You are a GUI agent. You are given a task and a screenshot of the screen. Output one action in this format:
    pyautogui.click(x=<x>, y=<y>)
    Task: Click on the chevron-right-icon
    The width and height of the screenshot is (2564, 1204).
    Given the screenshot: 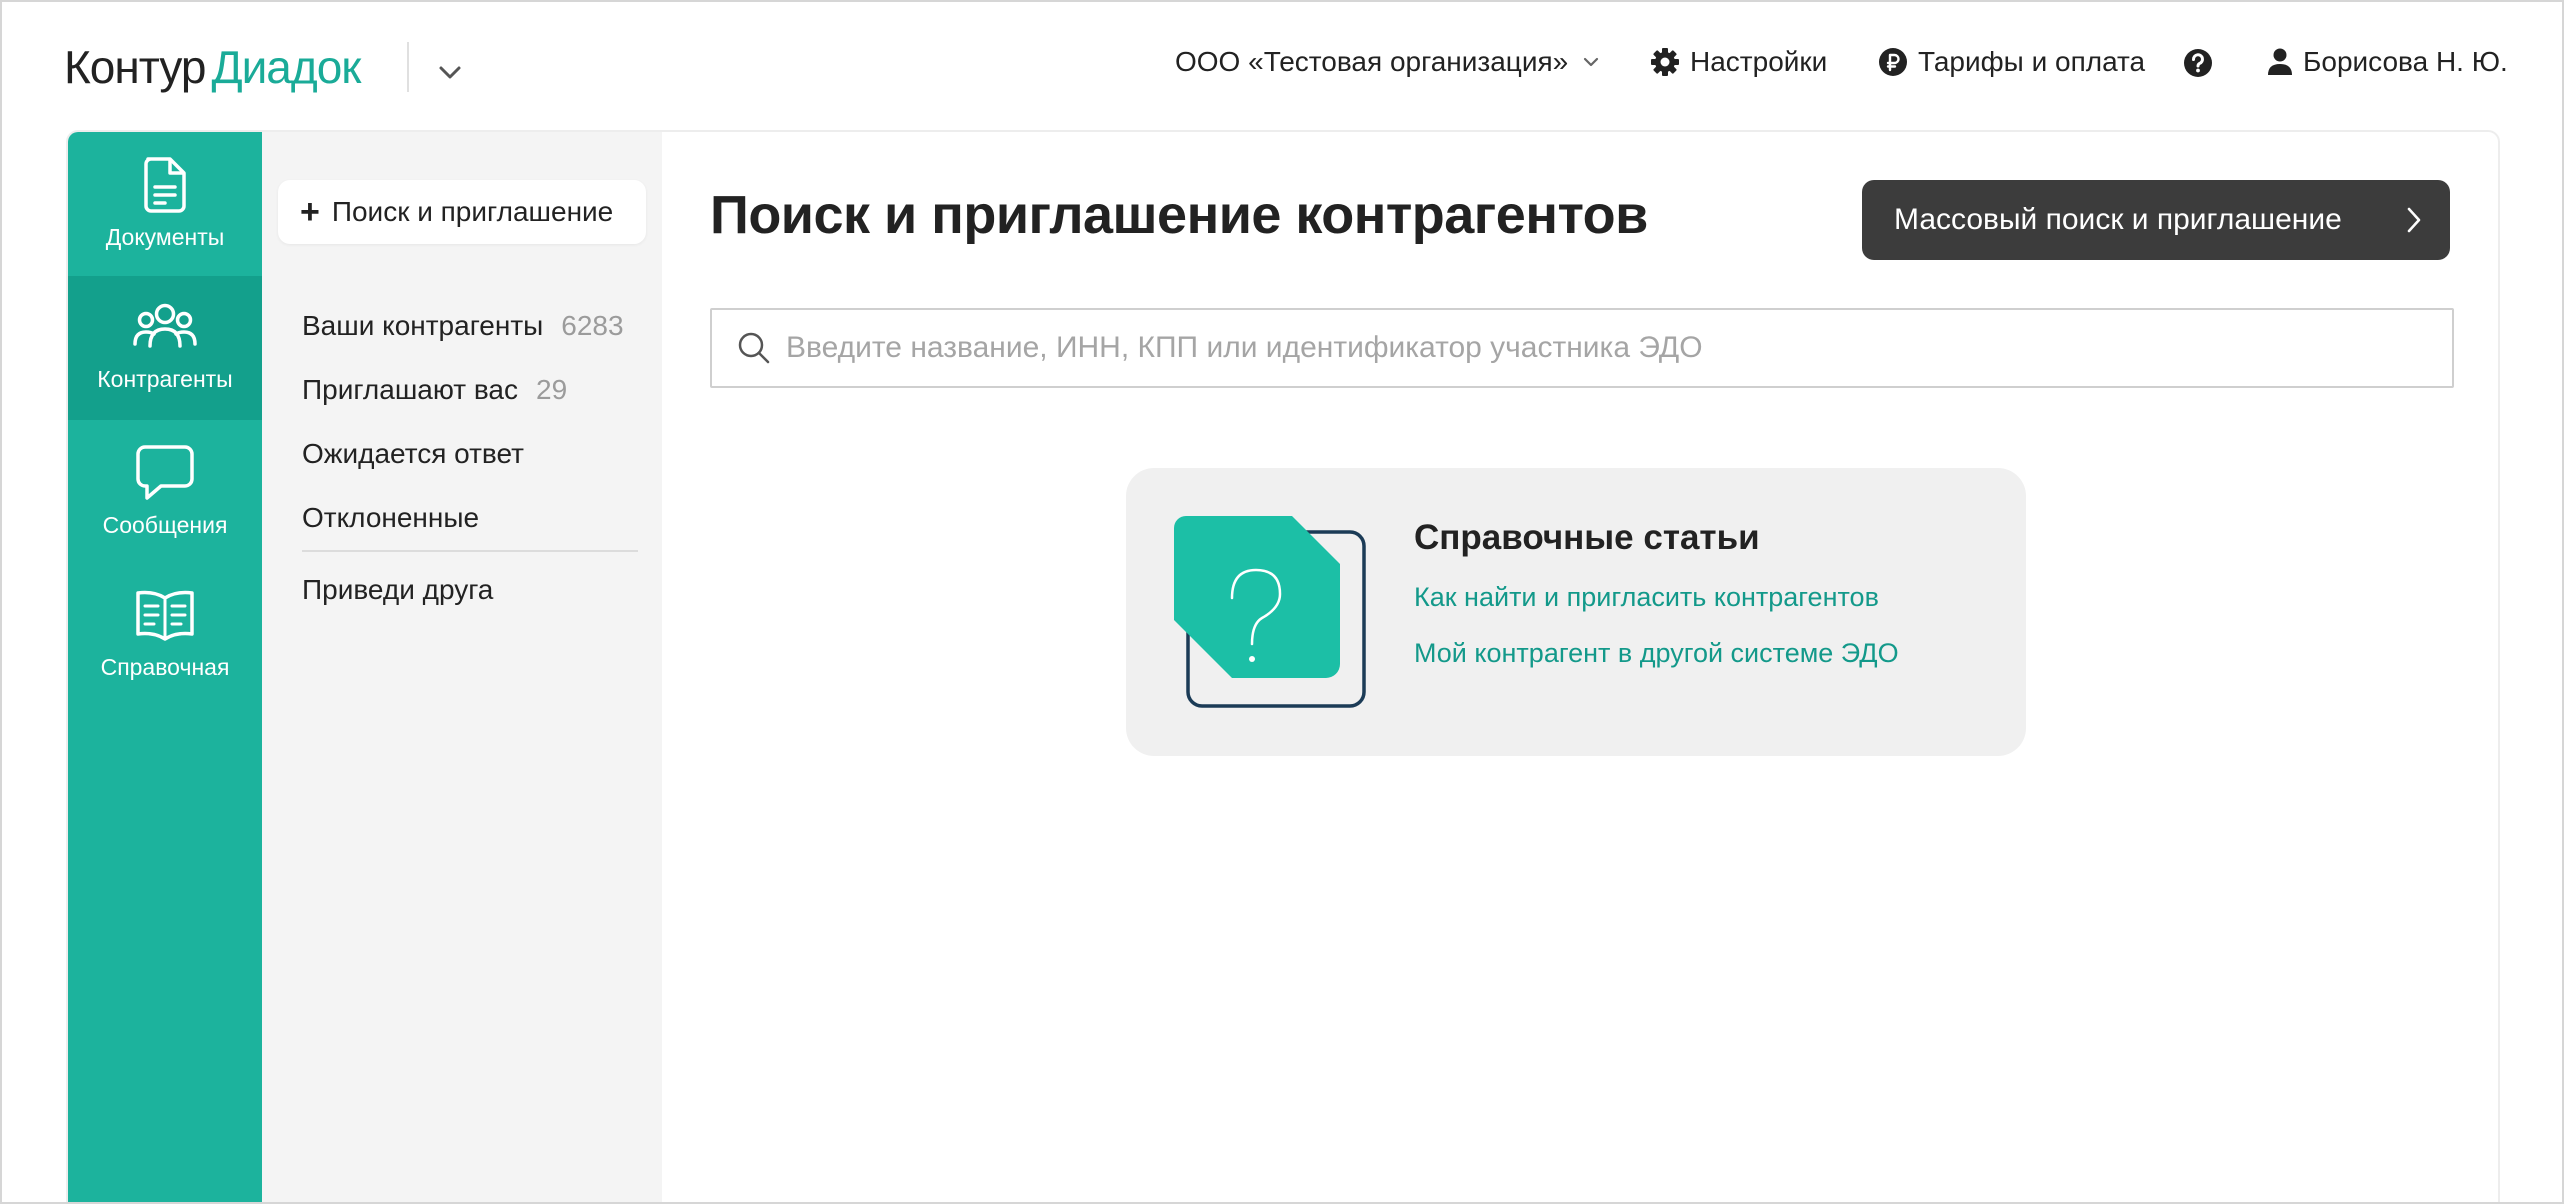 What is the action you would take?
    pyautogui.click(x=2414, y=220)
    